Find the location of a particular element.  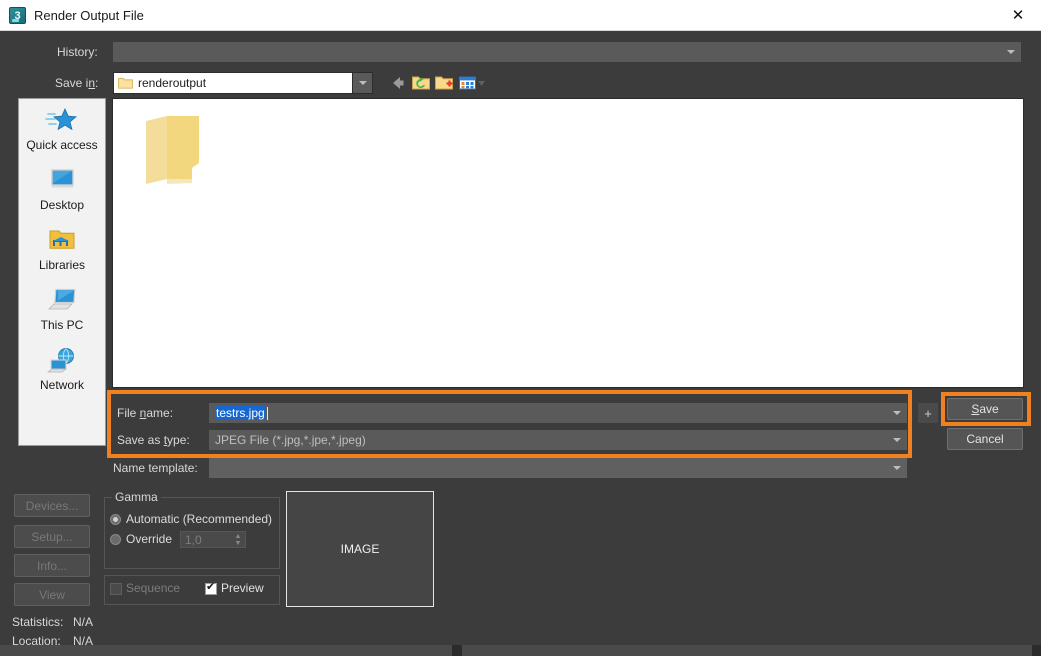

max3-icon: 3 is located at coordinates (17, 15).